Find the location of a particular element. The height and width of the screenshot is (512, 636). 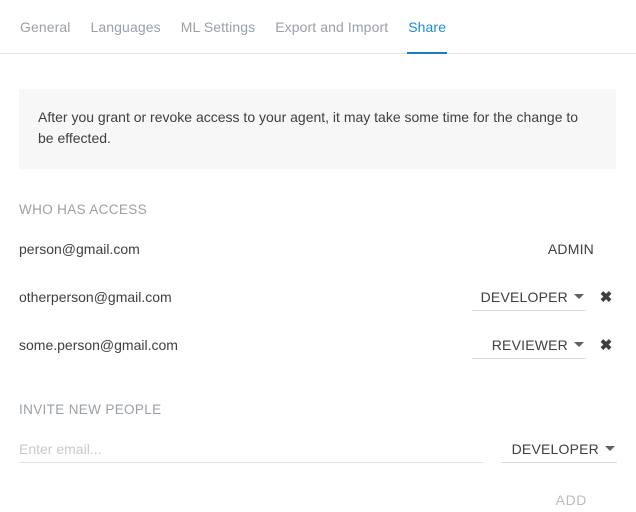

tab-export-and-import-label: Export and Import is located at coordinates (332, 26).